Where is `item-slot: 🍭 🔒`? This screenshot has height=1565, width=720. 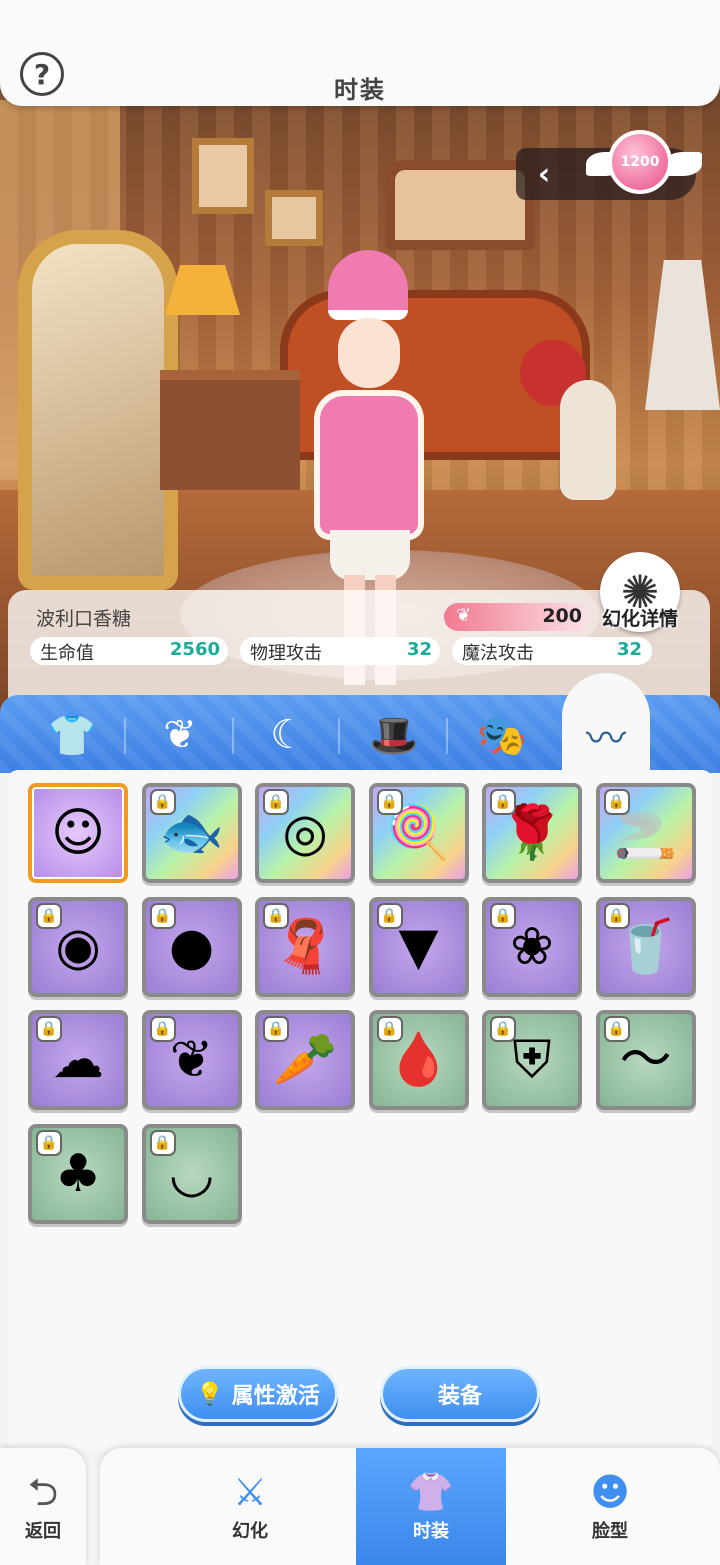
item-slot: 🍭 🔒 is located at coordinates (418, 833).